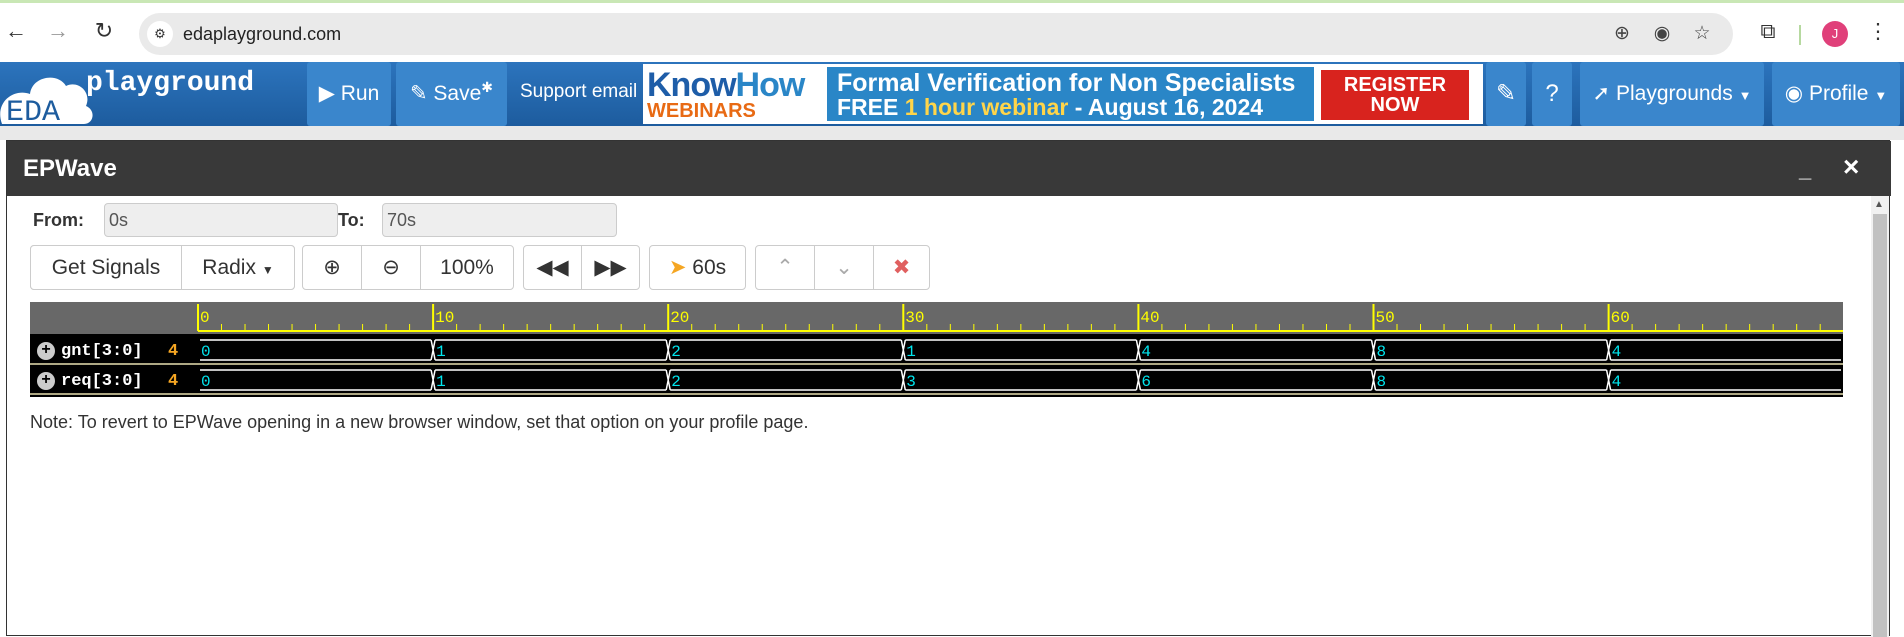 This screenshot has width=1904, height=637. What do you see at coordinates (1149, 318) in the screenshot?
I see `ruler-tick-label: 40` at bounding box center [1149, 318].